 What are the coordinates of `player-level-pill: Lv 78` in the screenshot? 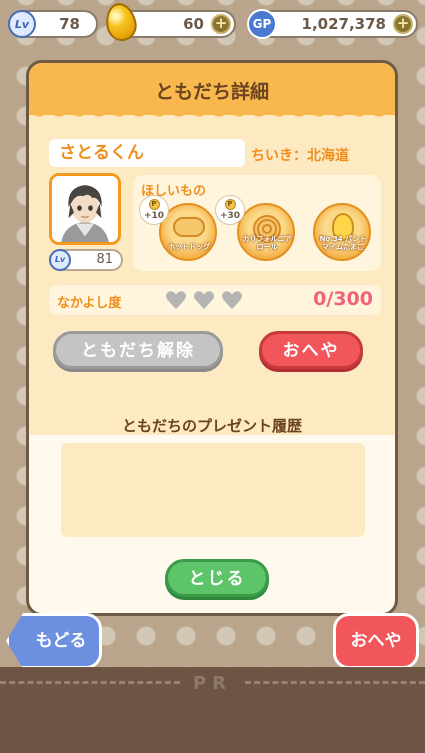 It's located at (53, 24).